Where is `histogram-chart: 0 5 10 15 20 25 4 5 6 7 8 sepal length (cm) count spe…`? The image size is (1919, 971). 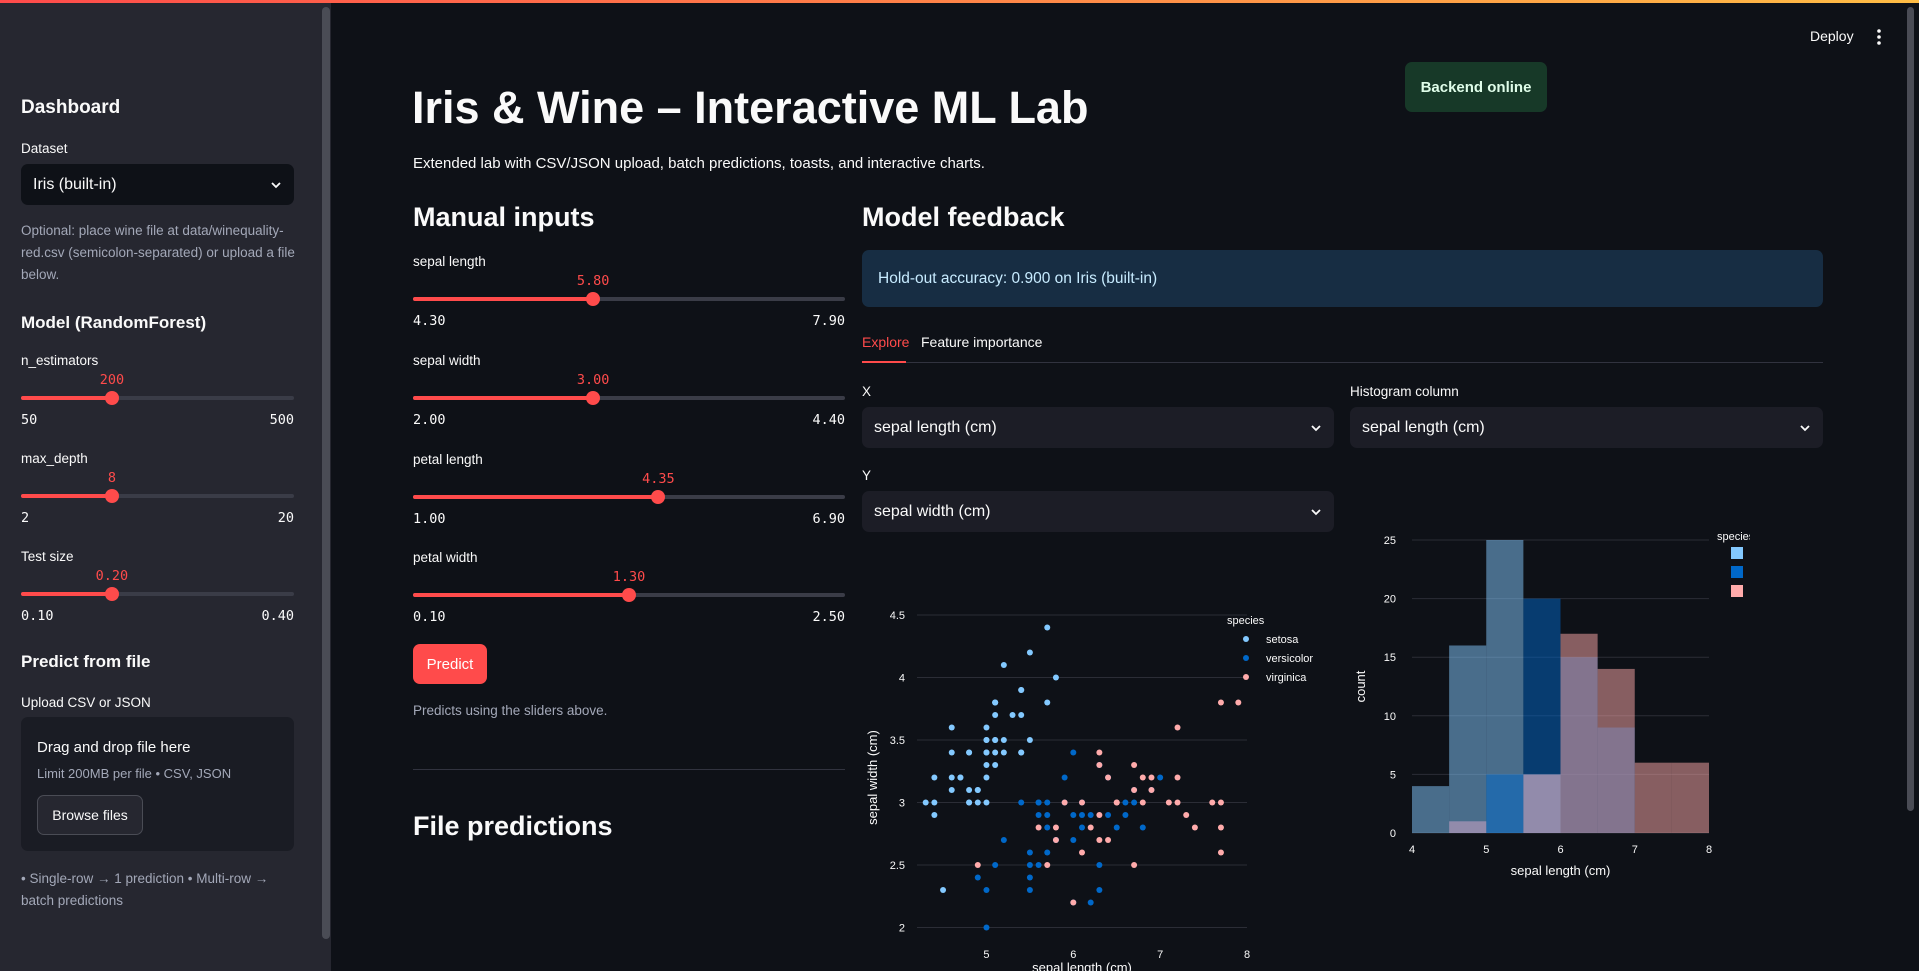 histogram-chart: 0 5 10 15 20 25 4 5 6 7 8 sepal length (cm) count spe… is located at coordinates (1550, 710).